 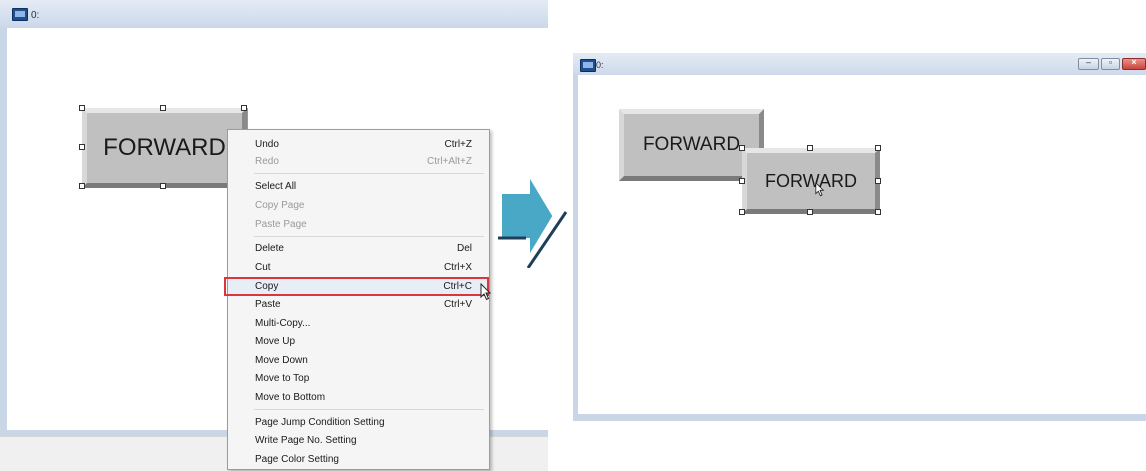 I want to click on menu-item-label: Page Color Setting, so click(x=297, y=459).